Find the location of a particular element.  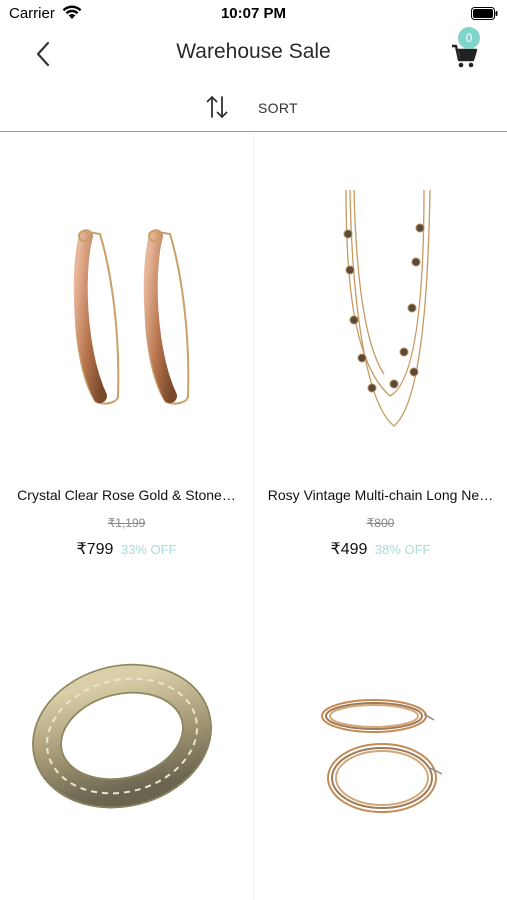

stone-stretch-bracelet-image is located at coordinates (122, 736).